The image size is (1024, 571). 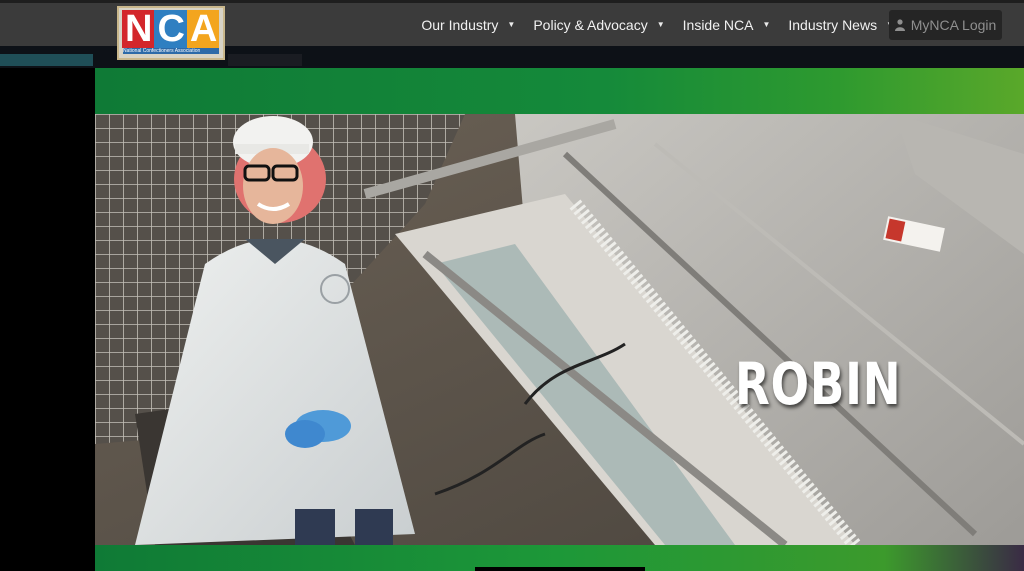 What do you see at coordinates (46, 60) in the screenshot?
I see `strip-accent` at bounding box center [46, 60].